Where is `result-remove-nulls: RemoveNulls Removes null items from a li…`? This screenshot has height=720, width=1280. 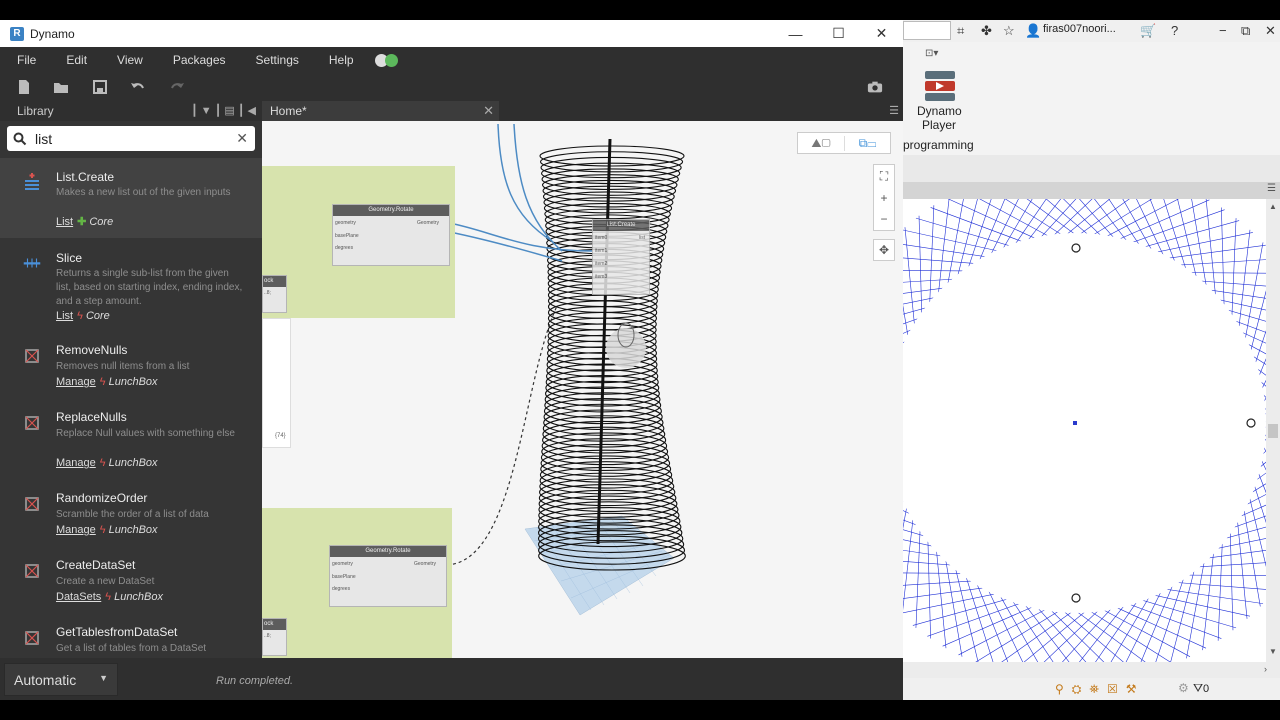
result-remove-nulls: RemoveNulls Removes null items from a li… is located at coordinates (131, 371).